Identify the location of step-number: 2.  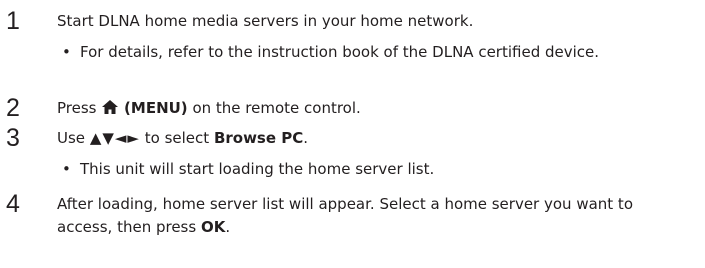
(13, 108).